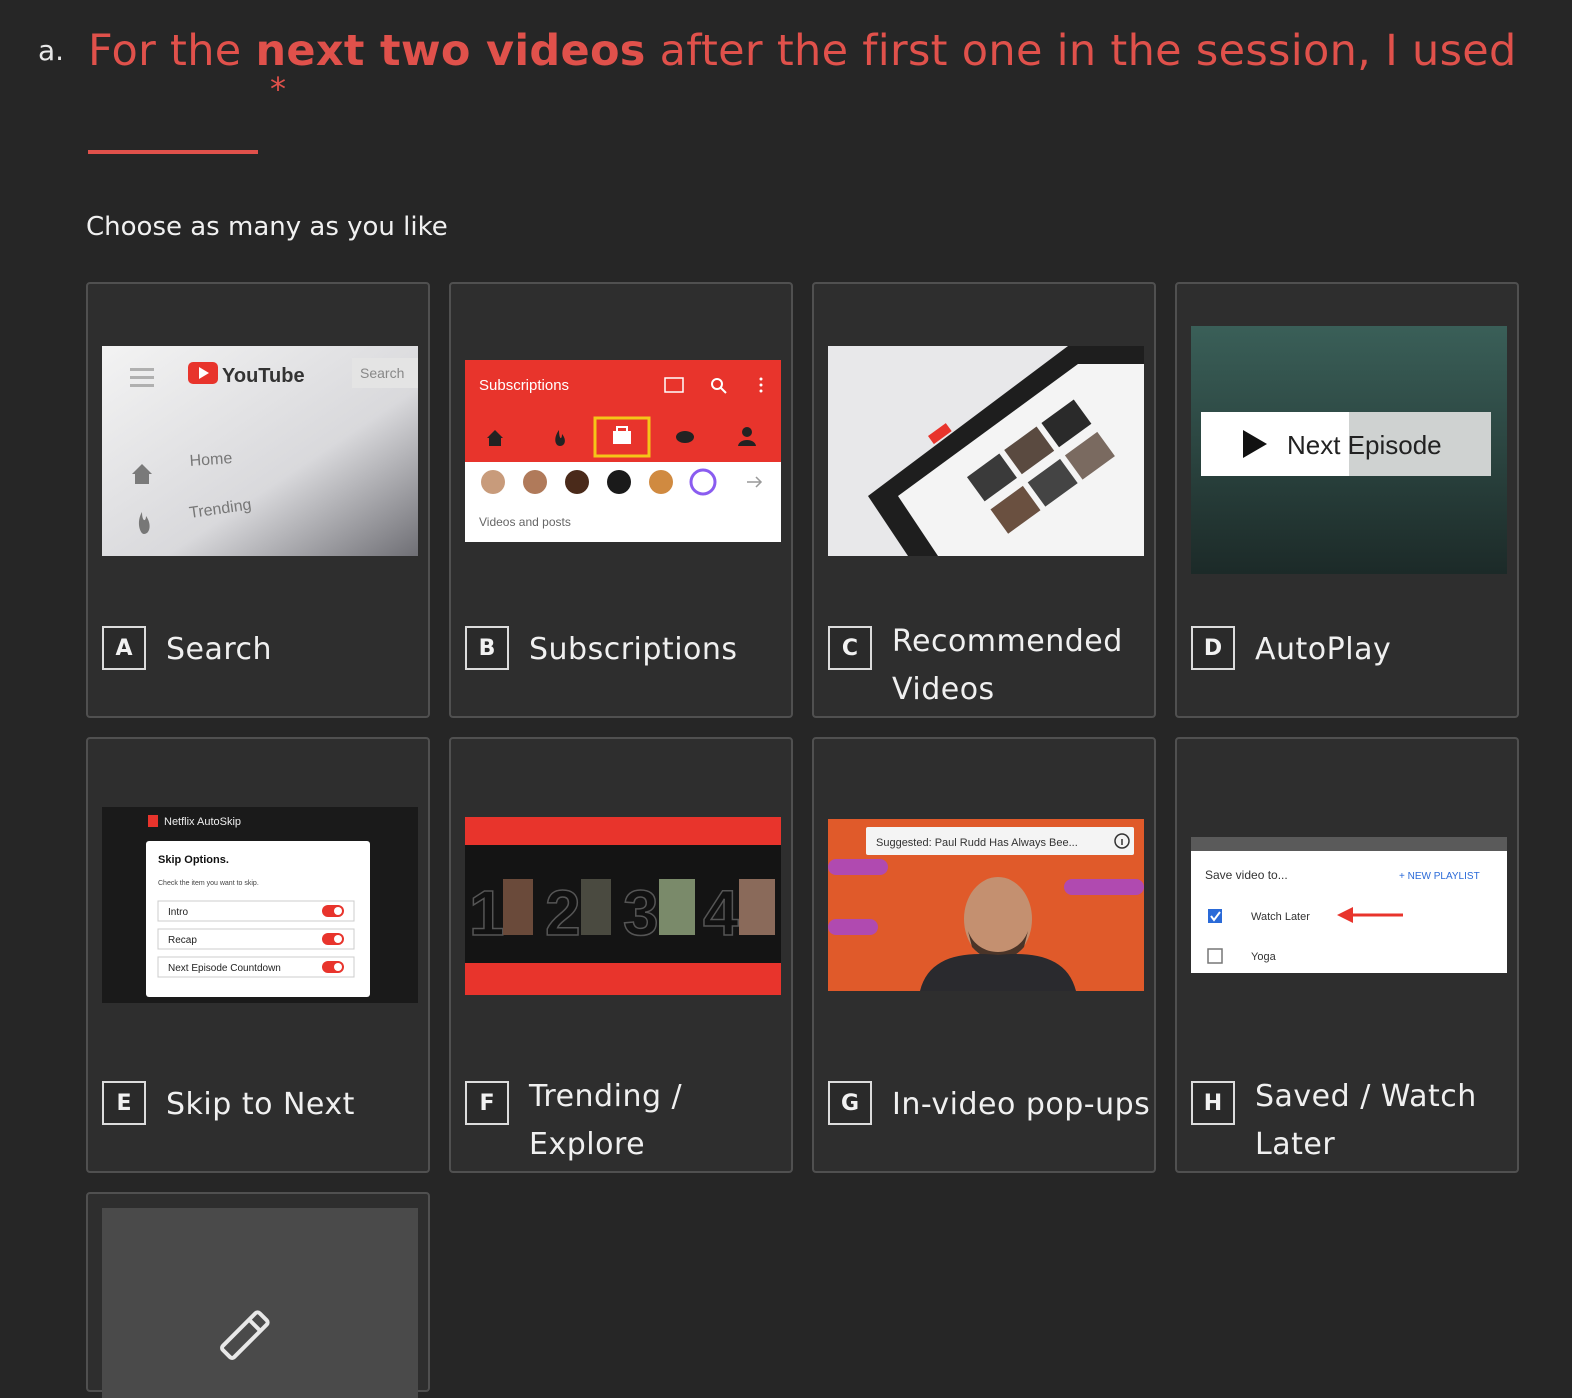 Image resolution: width=1572 pixels, height=1398 pixels. Describe the element at coordinates (450, 51) in the screenshot. I see `question-text-bold: next two videos` at that location.